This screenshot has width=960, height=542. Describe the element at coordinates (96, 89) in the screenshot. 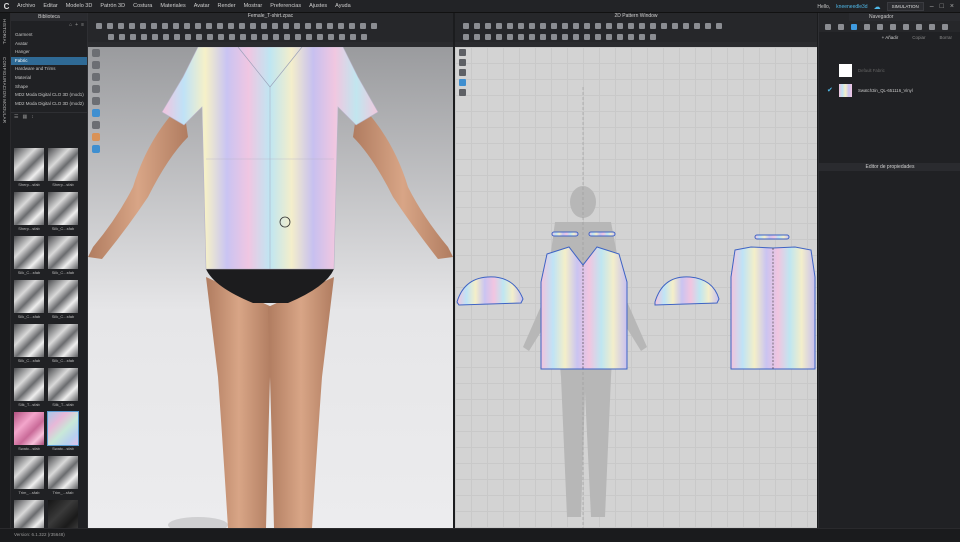

I see `texture-view-icon` at that location.